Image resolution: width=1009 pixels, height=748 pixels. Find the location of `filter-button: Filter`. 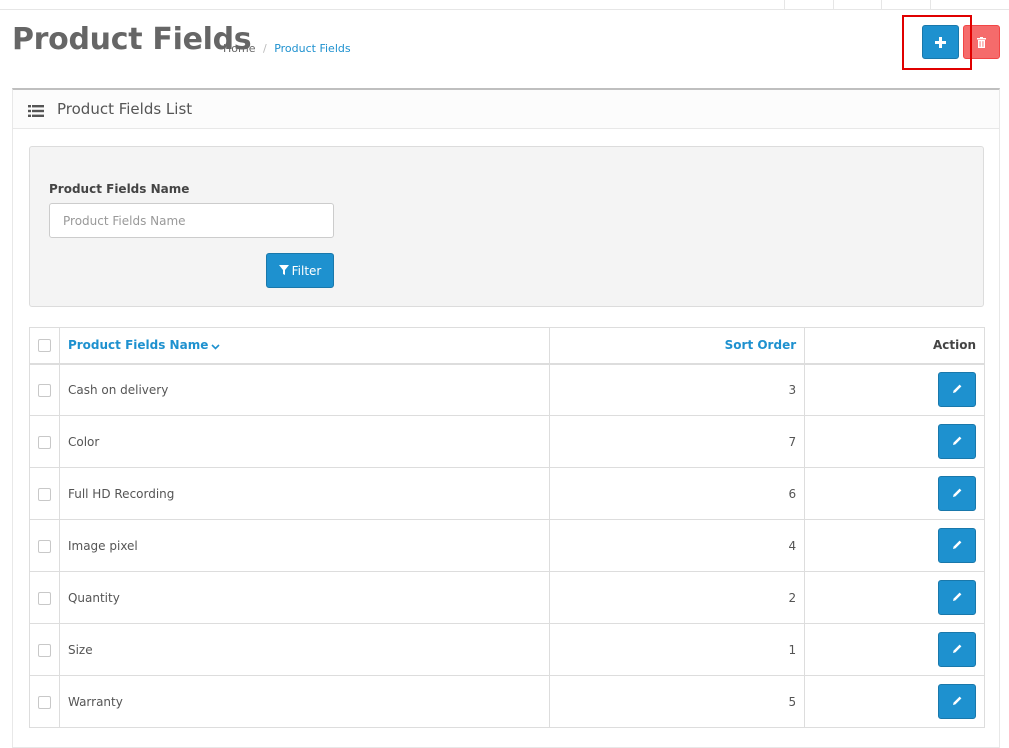

filter-button: Filter is located at coordinates (300, 270).